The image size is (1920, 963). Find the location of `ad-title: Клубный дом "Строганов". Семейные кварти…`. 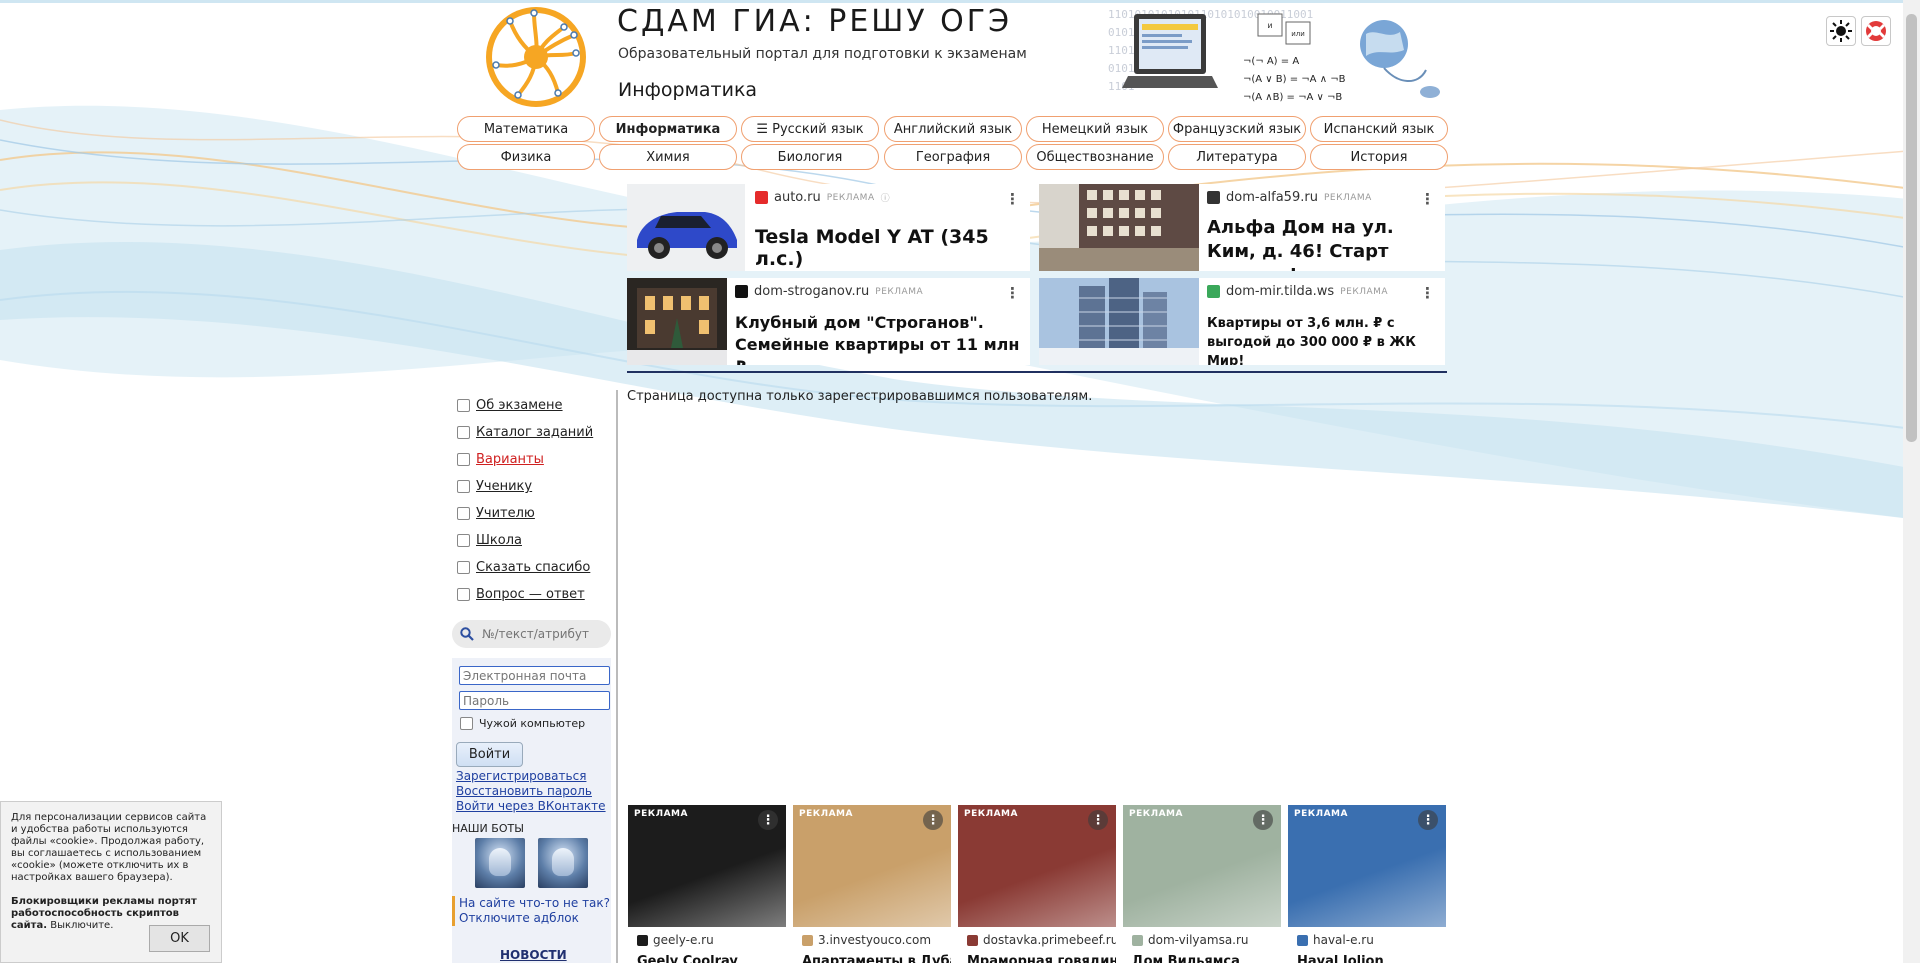

ad-title: Клубный дом "Строганов". Семейные кварти… is located at coordinates (880, 338).